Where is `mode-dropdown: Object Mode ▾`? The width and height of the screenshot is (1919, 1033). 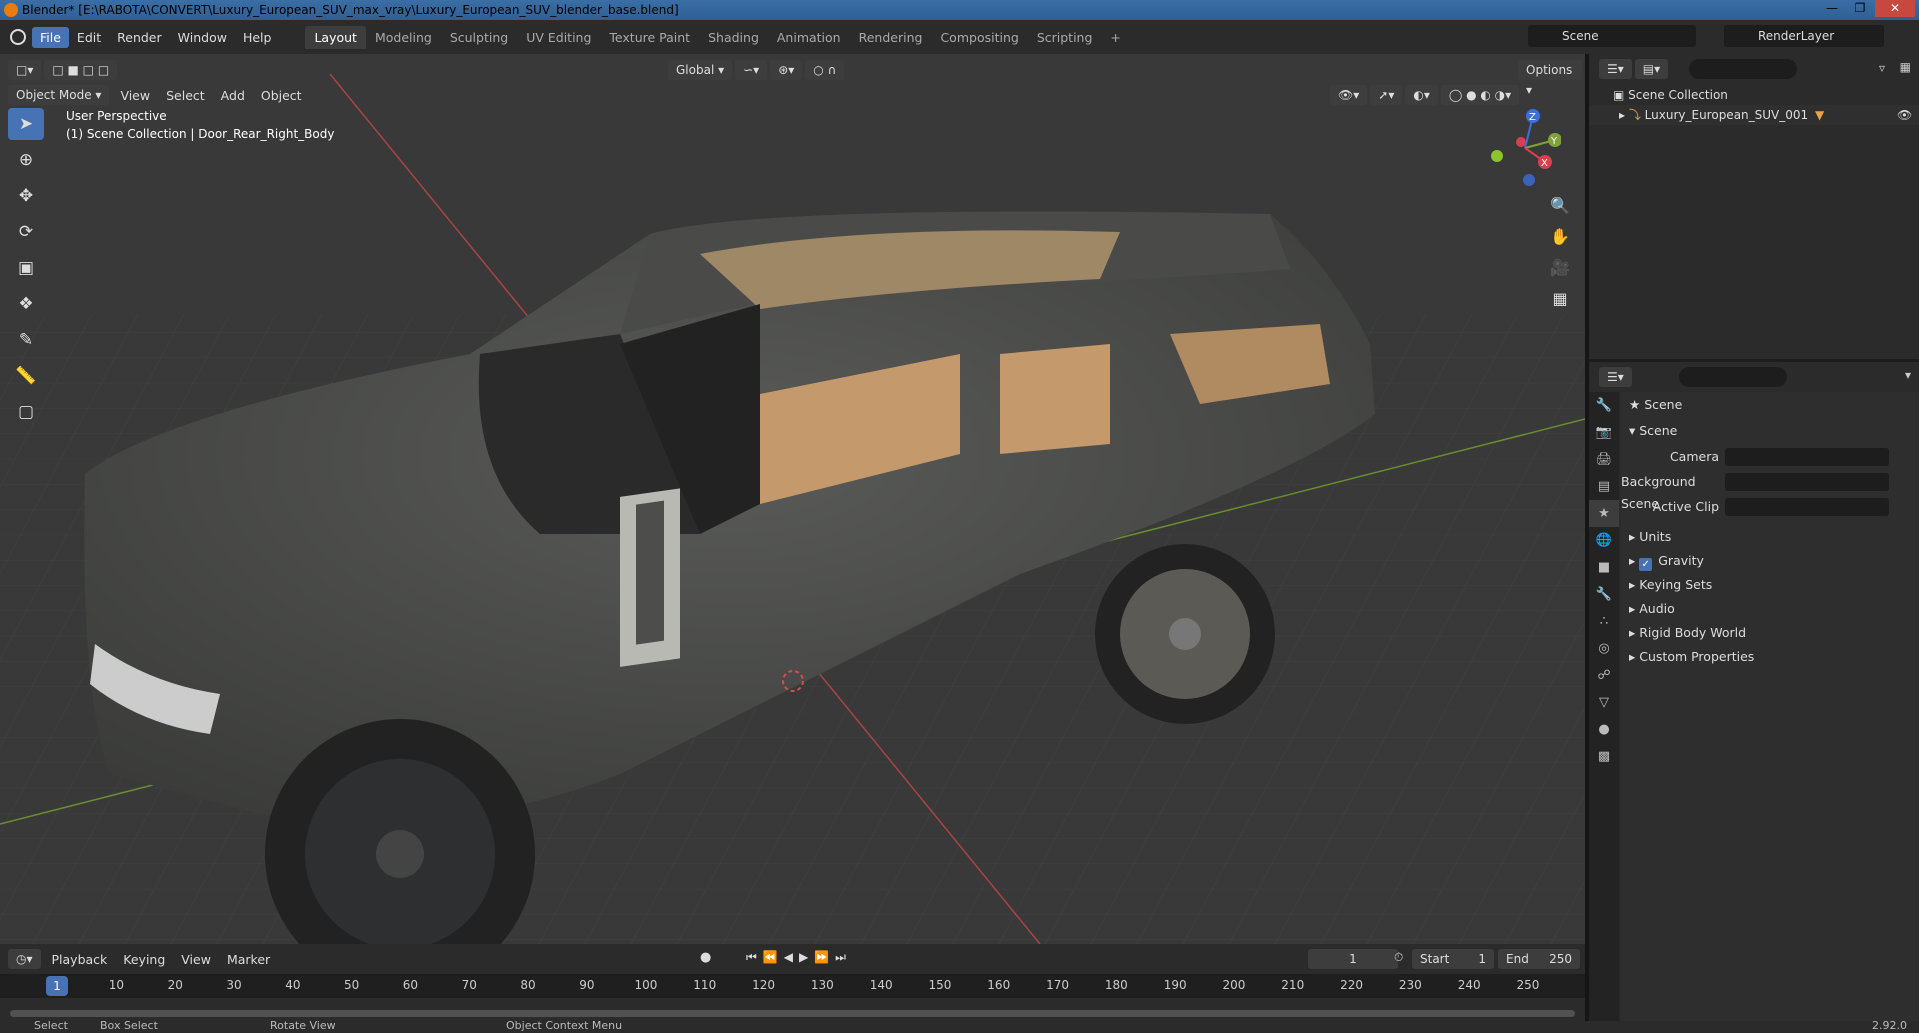 mode-dropdown: Object Mode ▾ is located at coordinates (59, 95).